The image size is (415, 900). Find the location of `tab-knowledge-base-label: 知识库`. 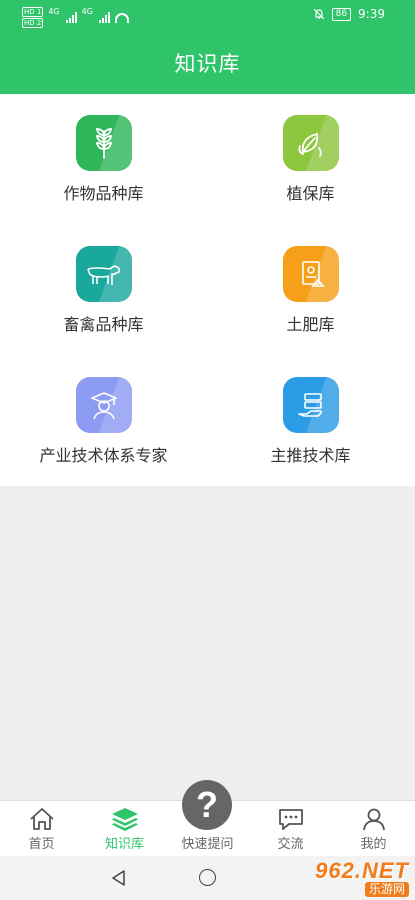

tab-knowledge-base-label: 知识库 is located at coordinates (124, 844).